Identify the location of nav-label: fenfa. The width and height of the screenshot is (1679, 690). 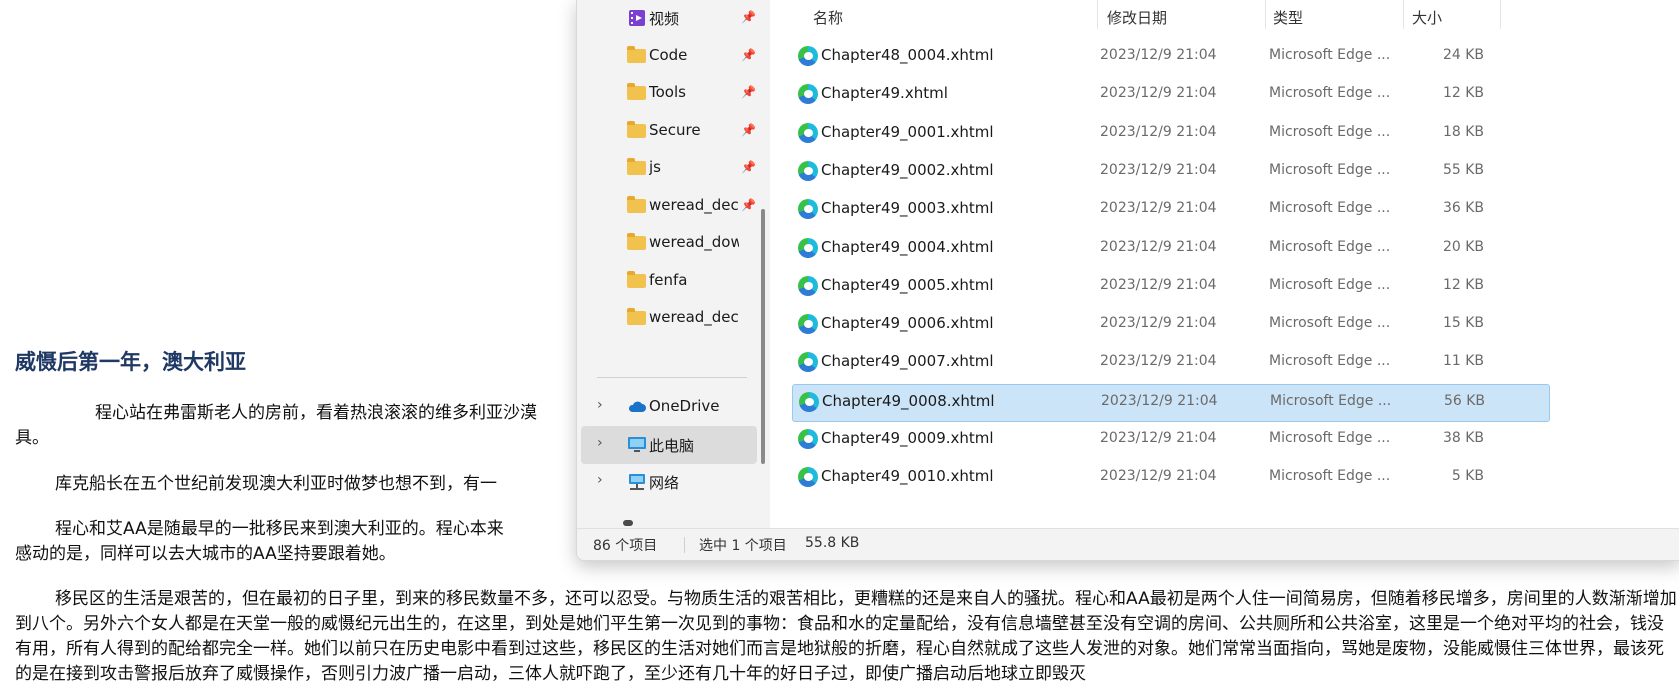
(668, 279).